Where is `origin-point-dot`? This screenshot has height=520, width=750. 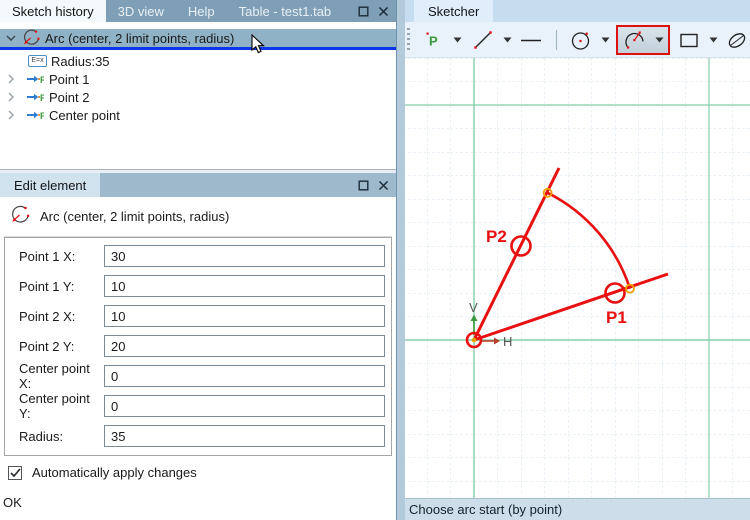 origin-point-dot is located at coordinates (474, 340).